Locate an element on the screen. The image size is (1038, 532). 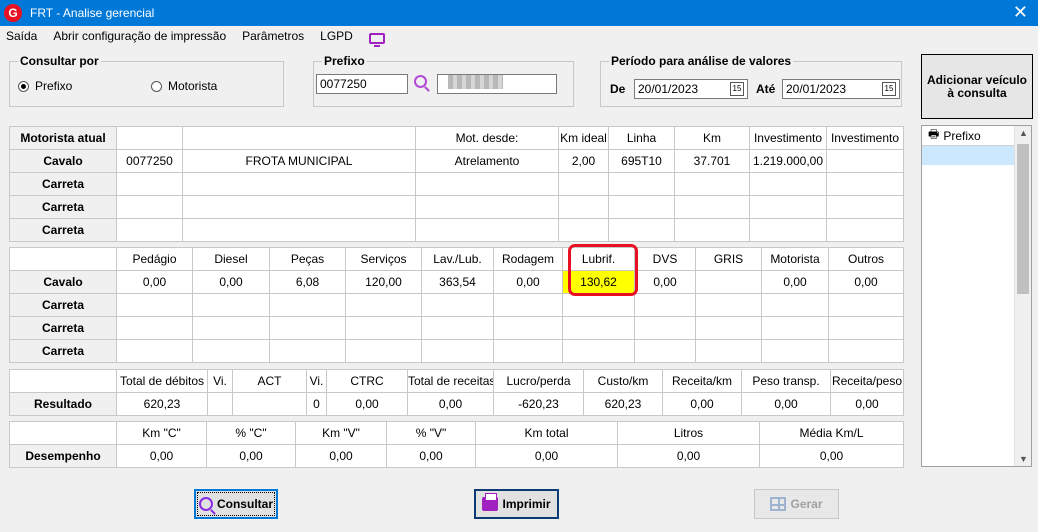
gerar-button: Gerar is located at coordinates (796, 504).